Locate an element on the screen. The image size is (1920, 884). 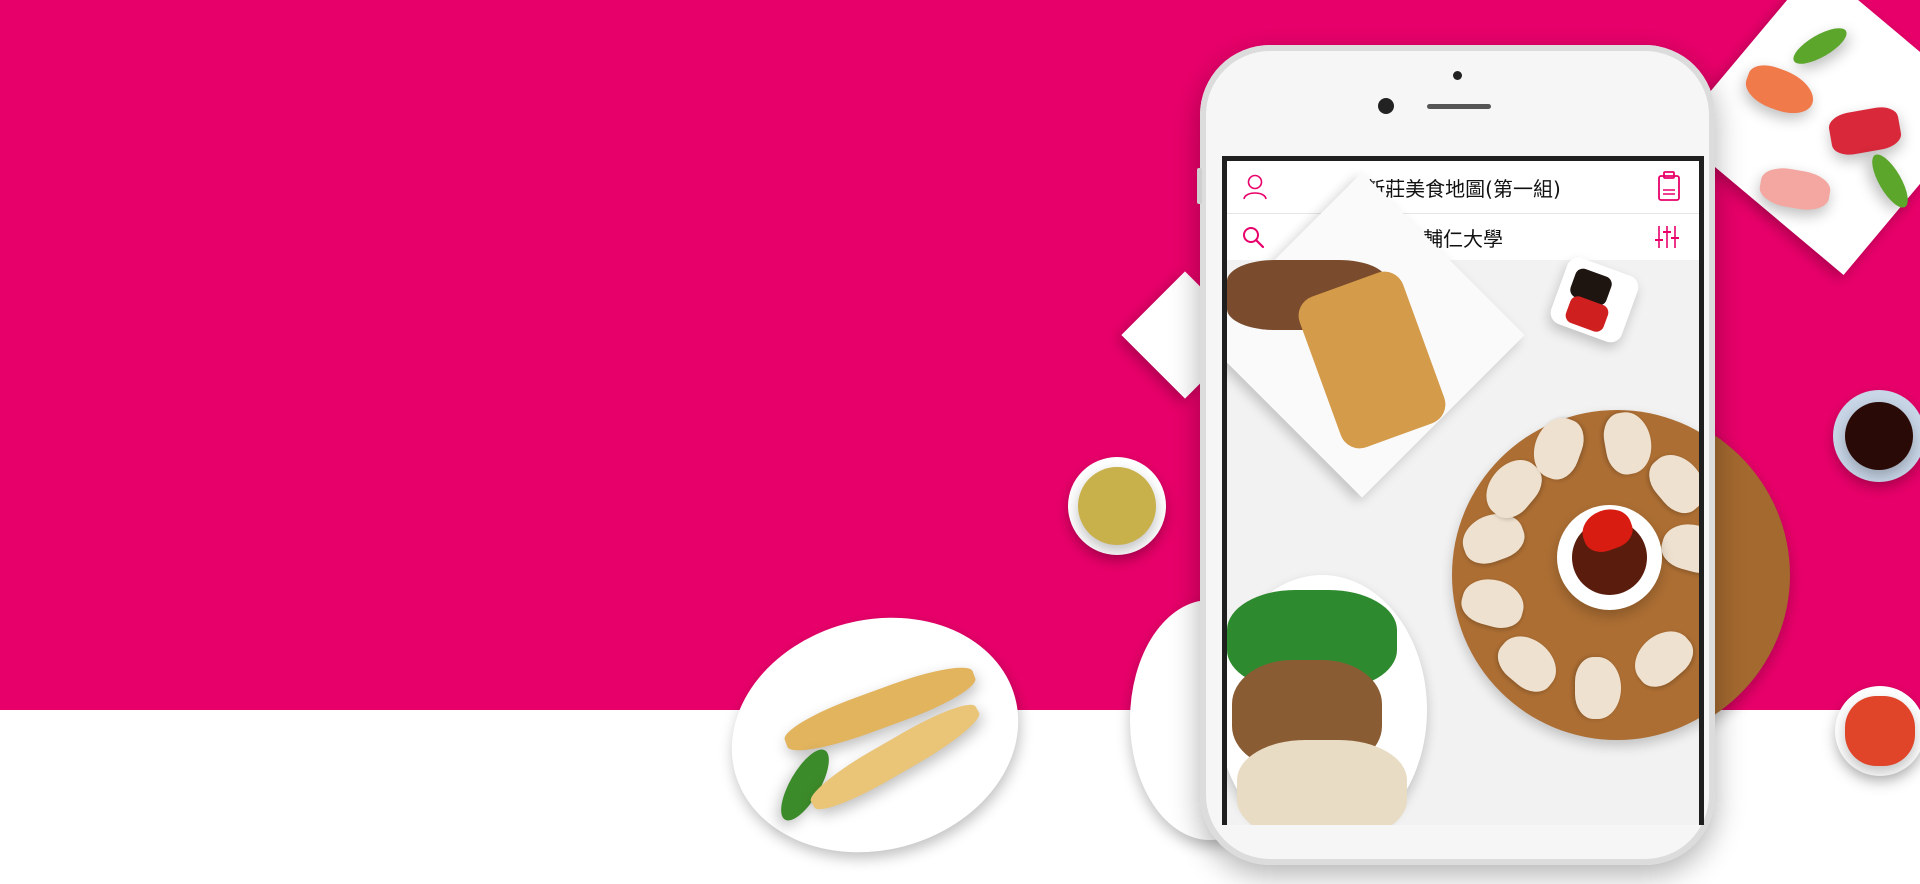
user-outline-icon is located at coordinates (1255, 187).